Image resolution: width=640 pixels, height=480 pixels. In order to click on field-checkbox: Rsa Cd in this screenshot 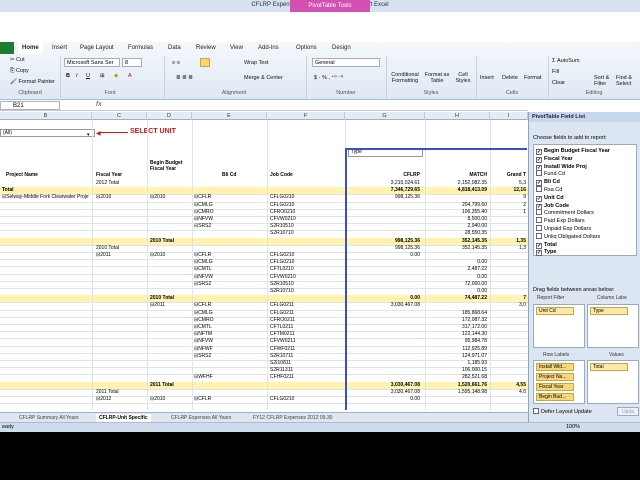, I will do `click(549, 190)`.